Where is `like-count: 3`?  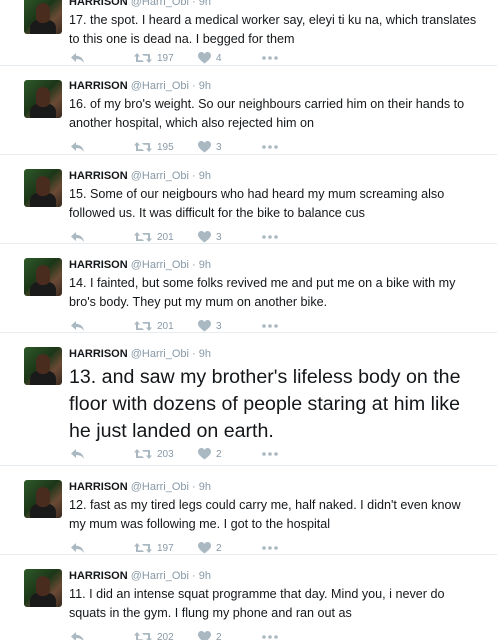
like-count: 3 is located at coordinates (219, 237).